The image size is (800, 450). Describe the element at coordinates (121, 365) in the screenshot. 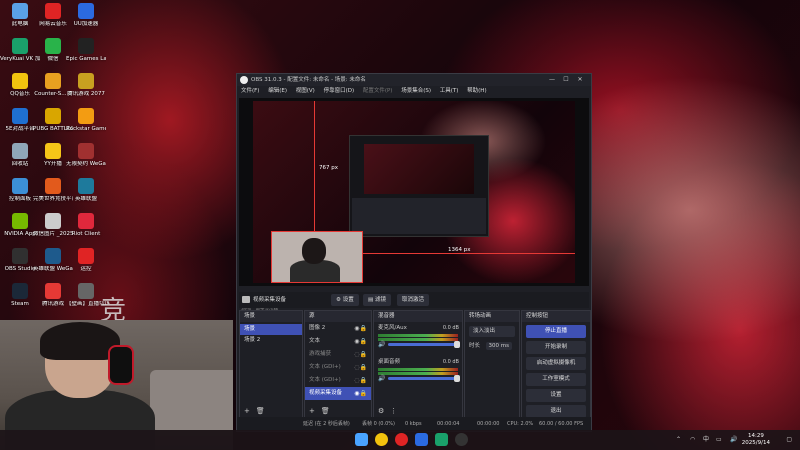

I see `headphone` at that location.